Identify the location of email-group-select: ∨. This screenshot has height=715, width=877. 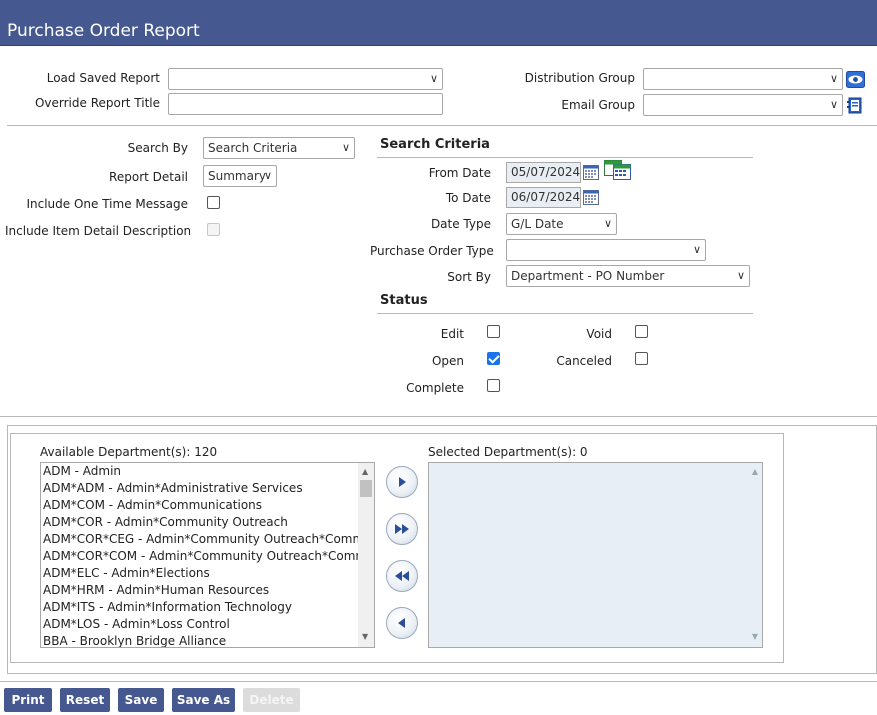
(743, 105).